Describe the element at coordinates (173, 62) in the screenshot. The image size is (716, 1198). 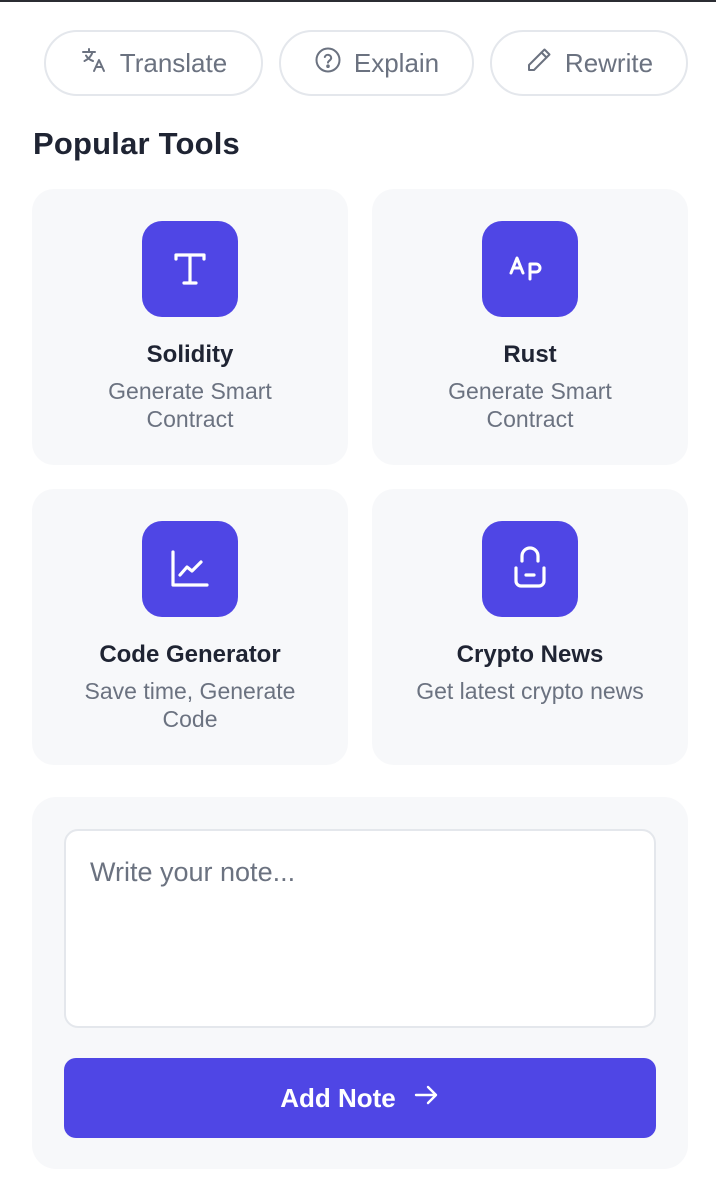
I see `translate-label: Translate` at that location.